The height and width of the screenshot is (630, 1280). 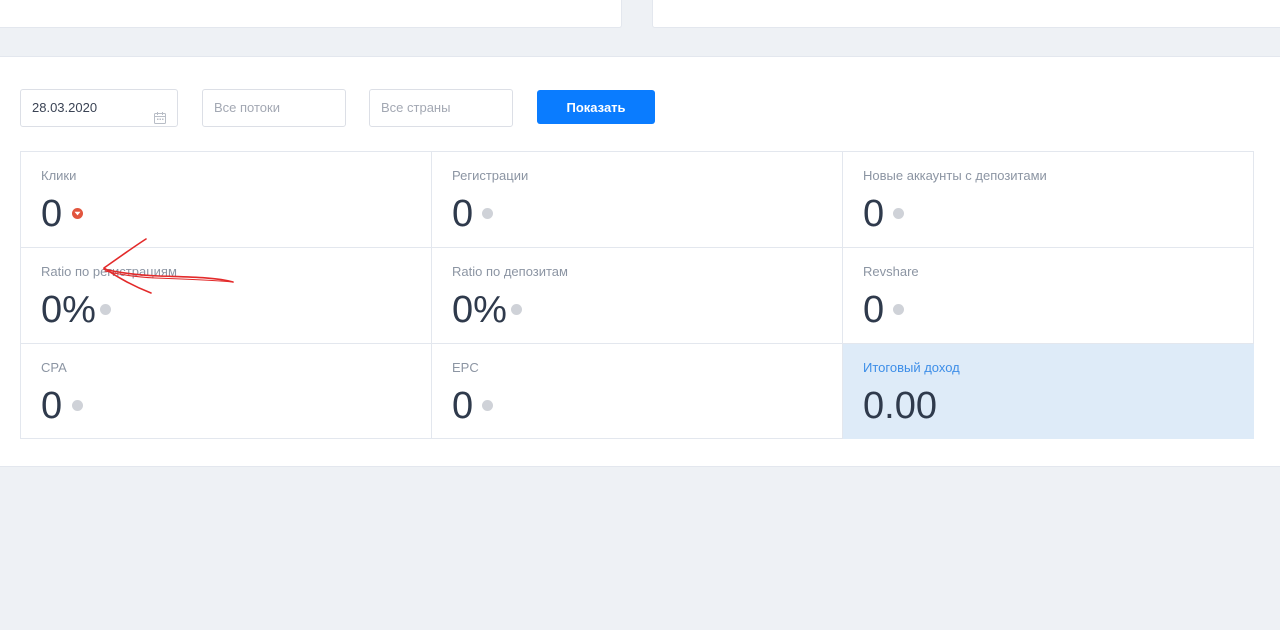 What do you see at coordinates (637, 391) in the screenshot?
I see `stat-card-epc: EPC 0` at bounding box center [637, 391].